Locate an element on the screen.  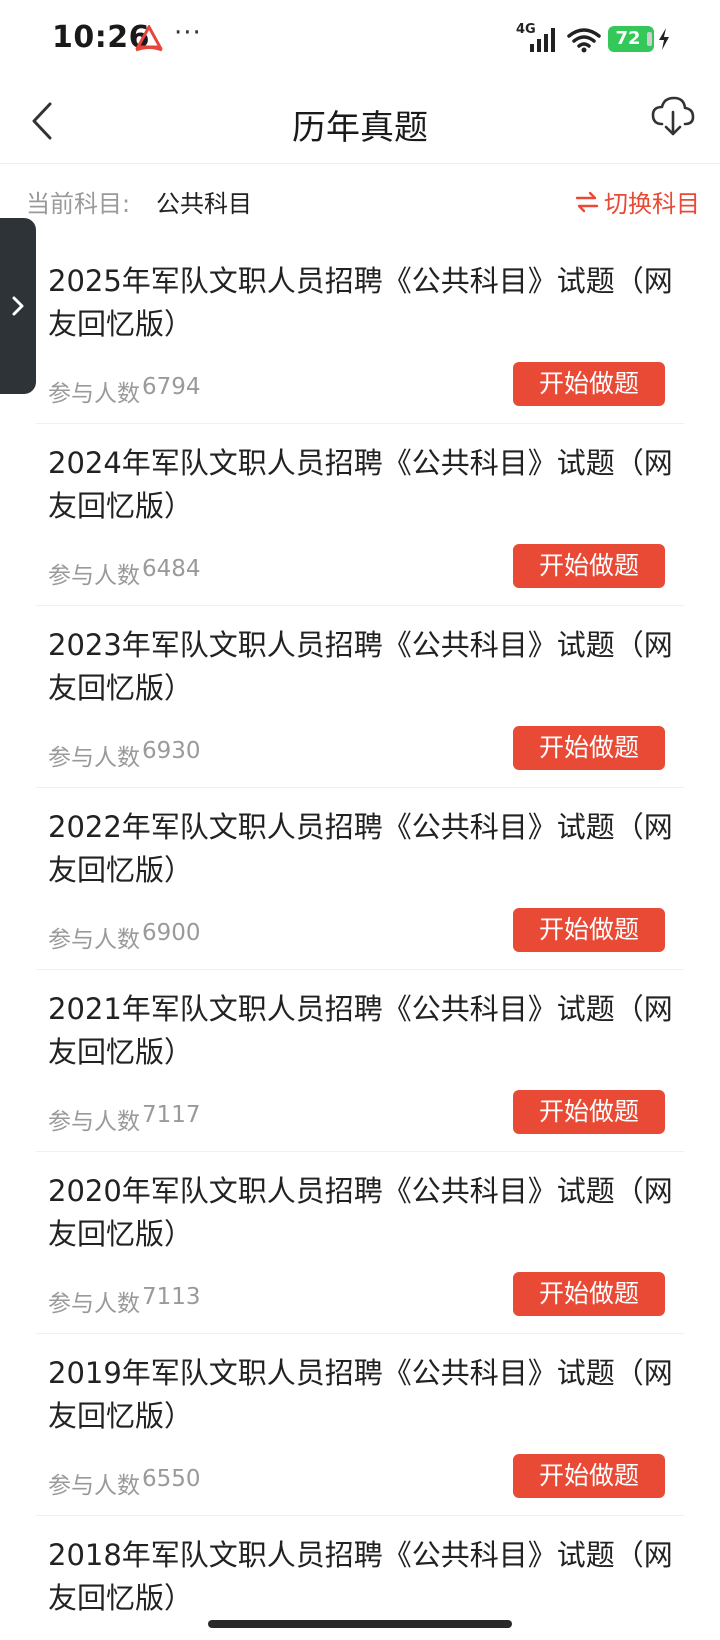
cloud-download-icon is located at coordinates (673, 117).